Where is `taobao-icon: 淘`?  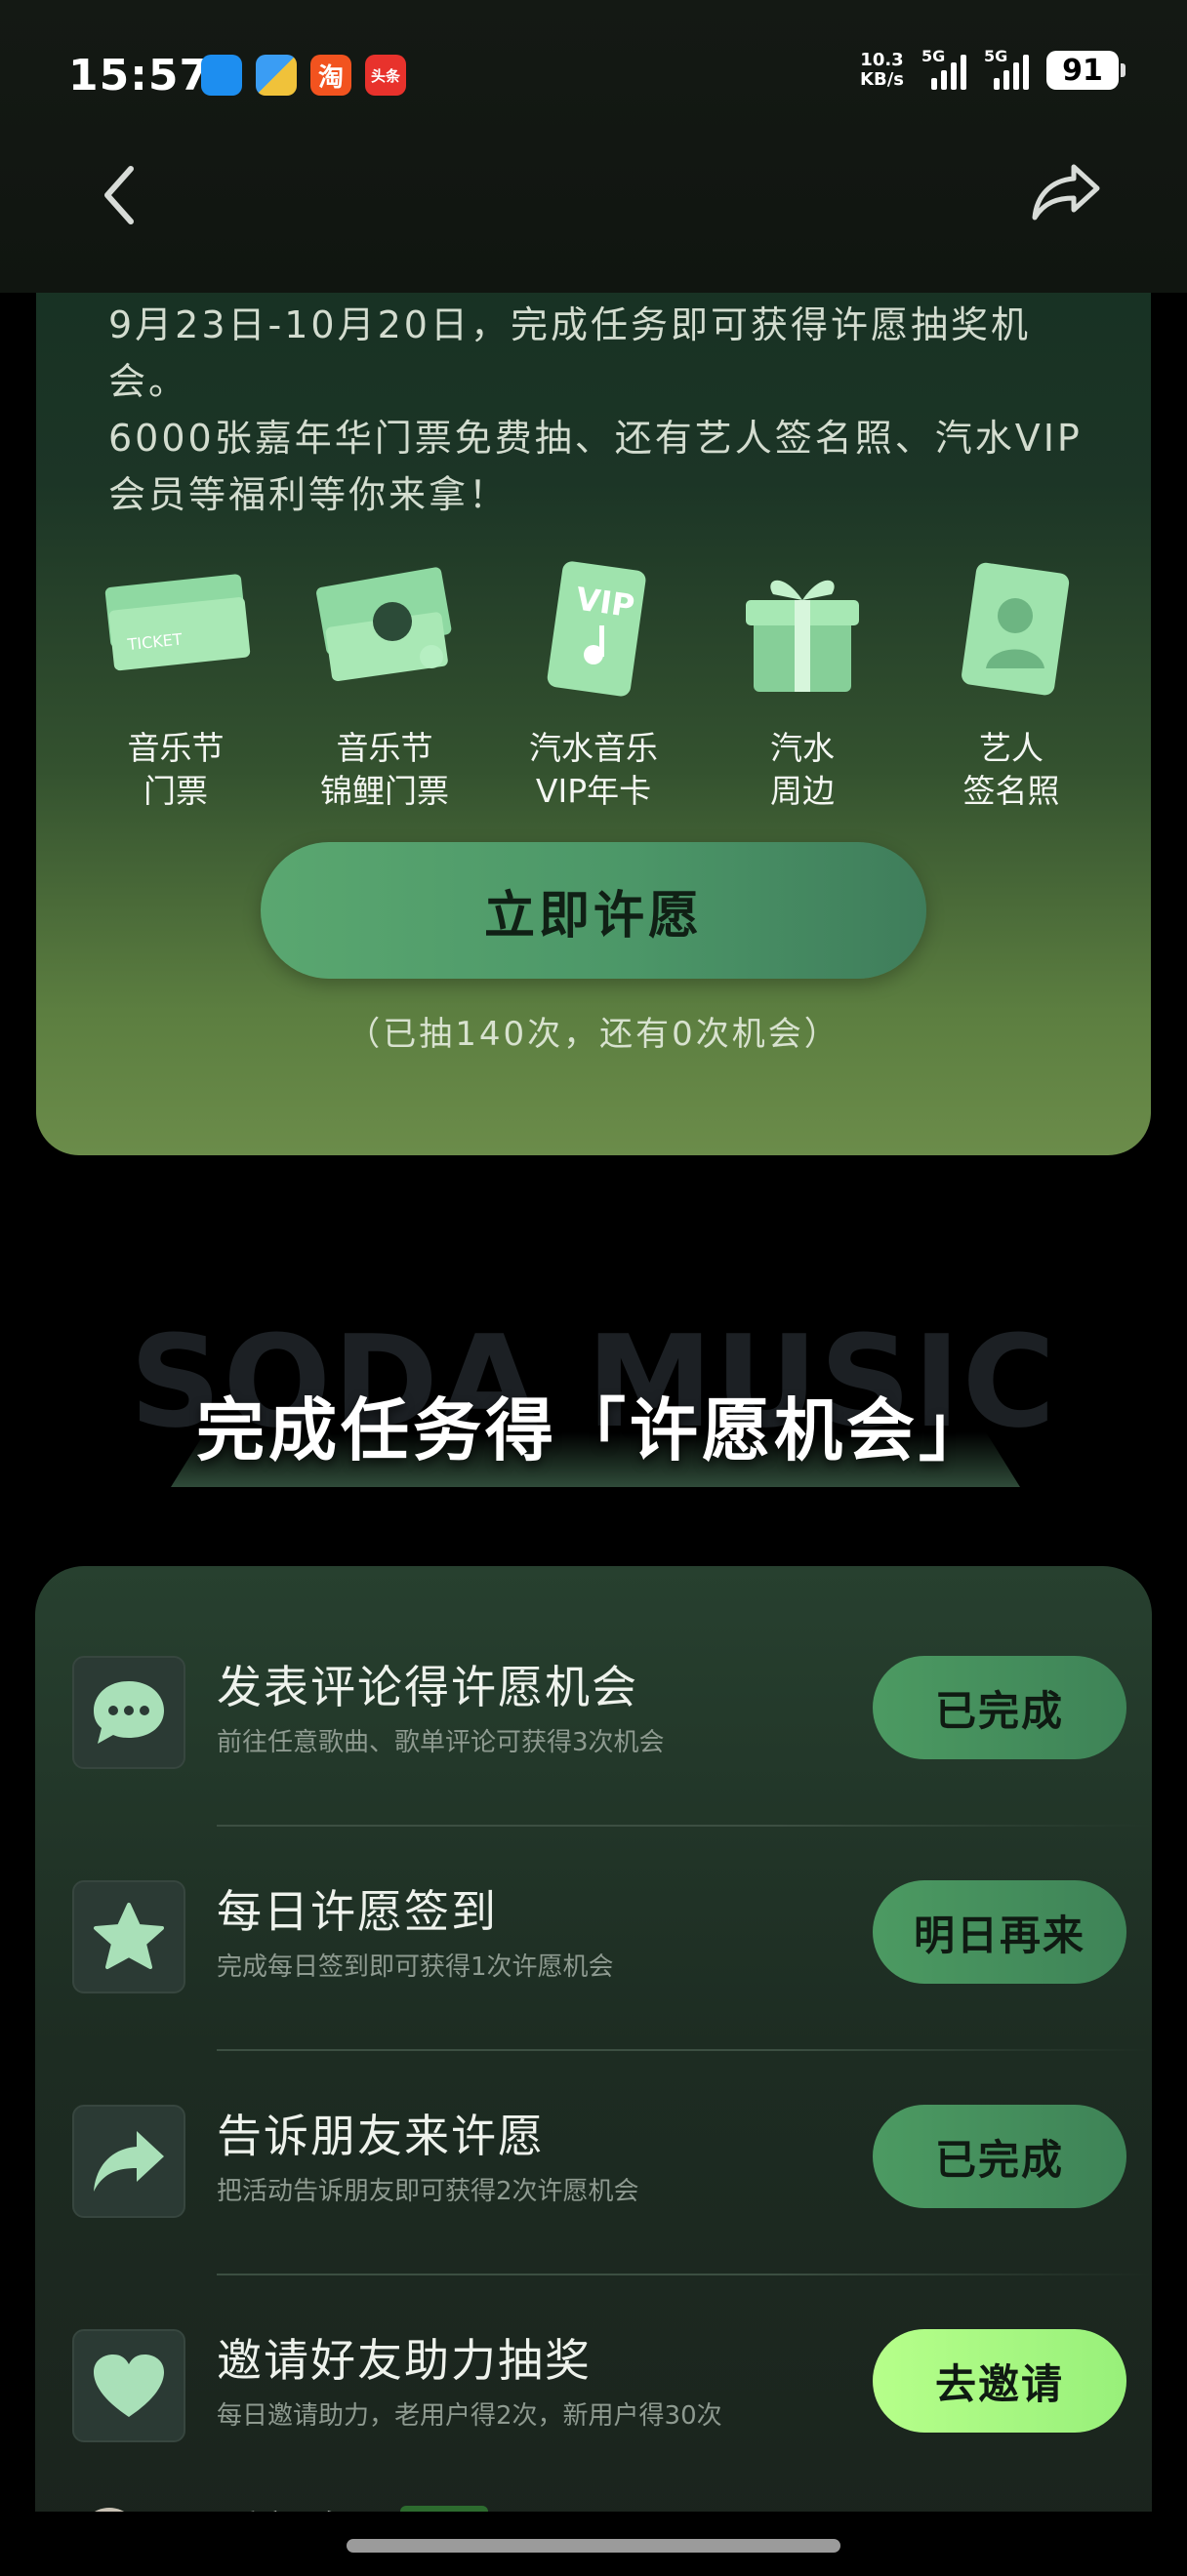
taobao-icon: 淘 is located at coordinates (330, 75).